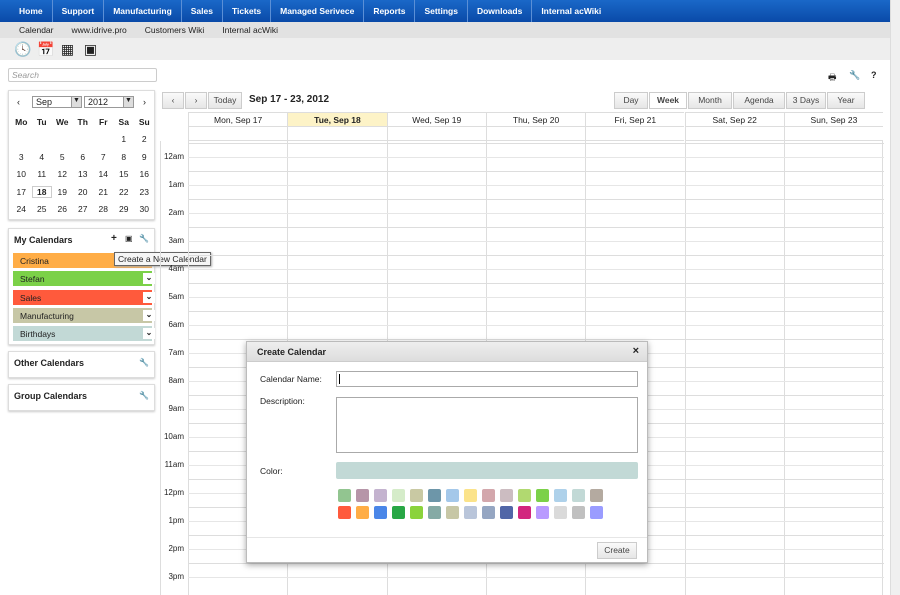 The height and width of the screenshot is (595, 900). Describe the element at coordinates (173, 100) in the screenshot. I see `prev-week-button: ‹` at that location.